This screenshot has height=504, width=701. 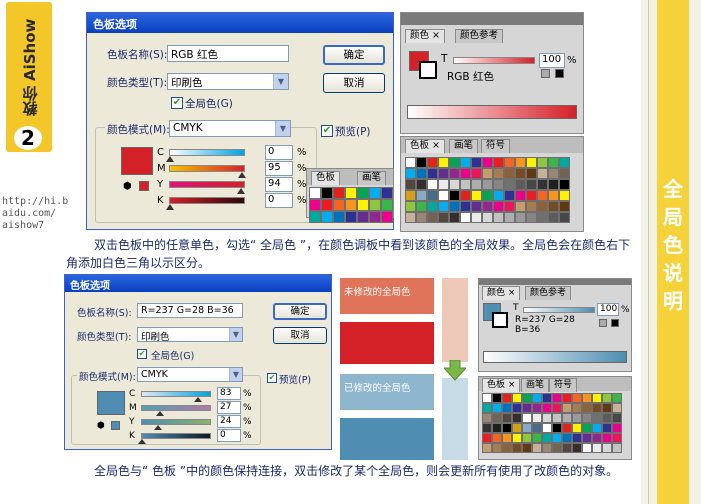 I want to click on tint-input: 100, so click(x=608, y=309).